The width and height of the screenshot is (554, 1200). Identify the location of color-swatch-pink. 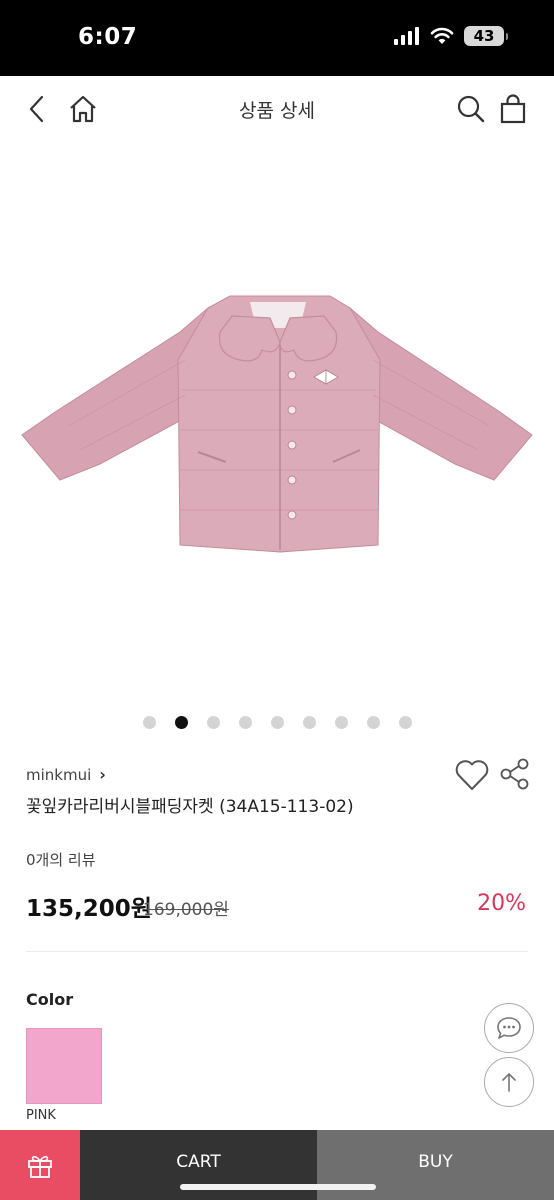
(64, 1066).